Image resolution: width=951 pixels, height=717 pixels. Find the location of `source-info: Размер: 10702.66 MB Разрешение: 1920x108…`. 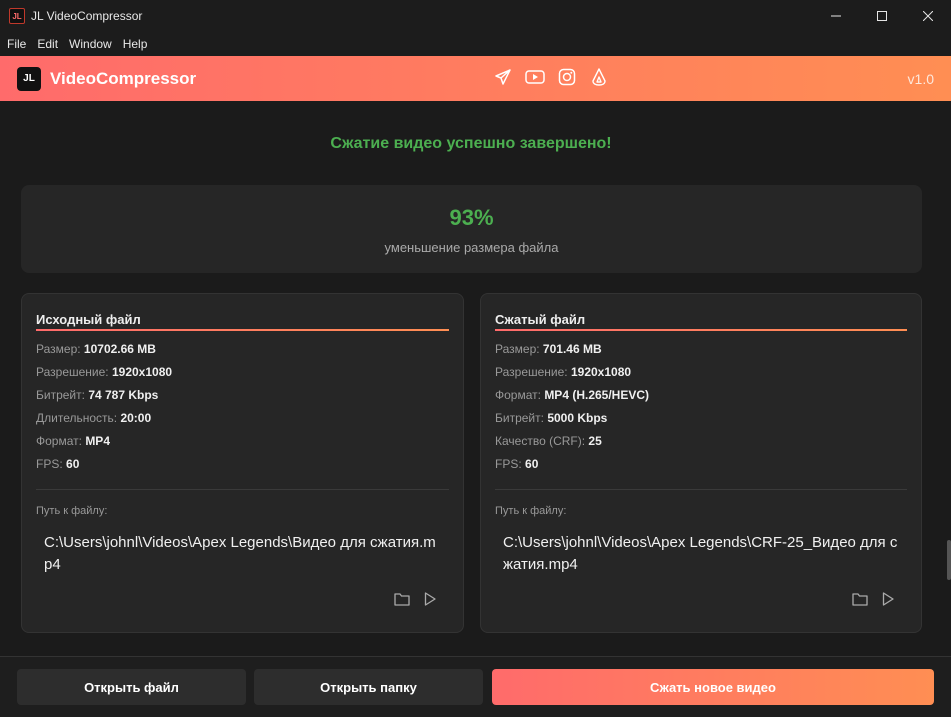

source-info: Размер: 10702.66 MB Разрешение: 1920x108… is located at coordinates (104, 411).